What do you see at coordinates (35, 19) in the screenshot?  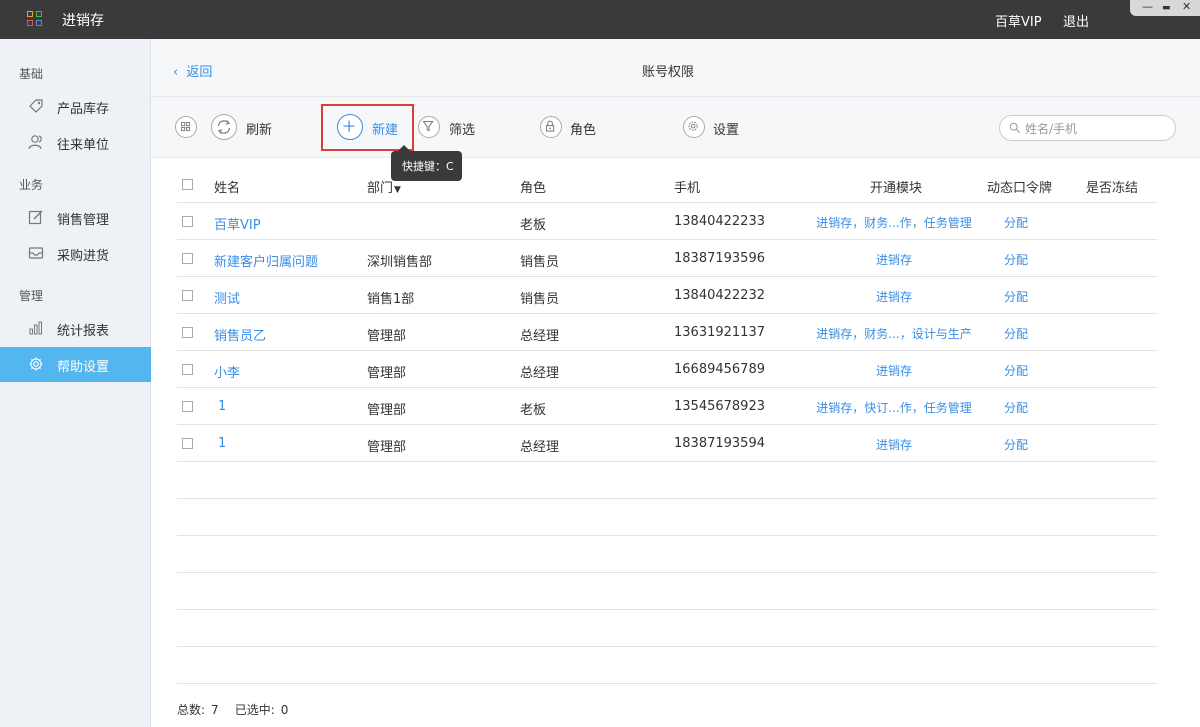 I see `app-logo-icon` at bounding box center [35, 19].